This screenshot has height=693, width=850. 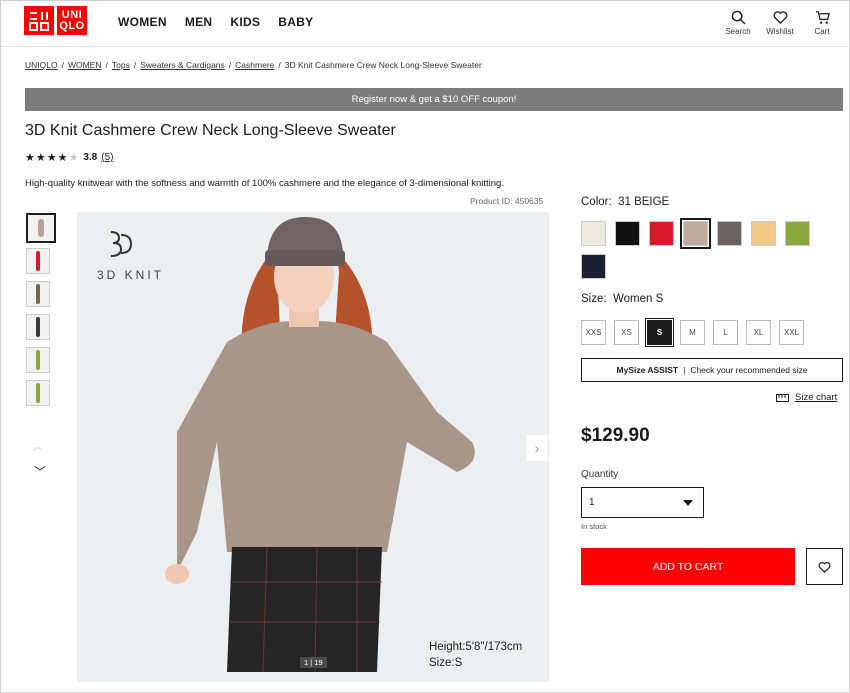 I want to click on size-value: Women S, so click(x=638, y=299).